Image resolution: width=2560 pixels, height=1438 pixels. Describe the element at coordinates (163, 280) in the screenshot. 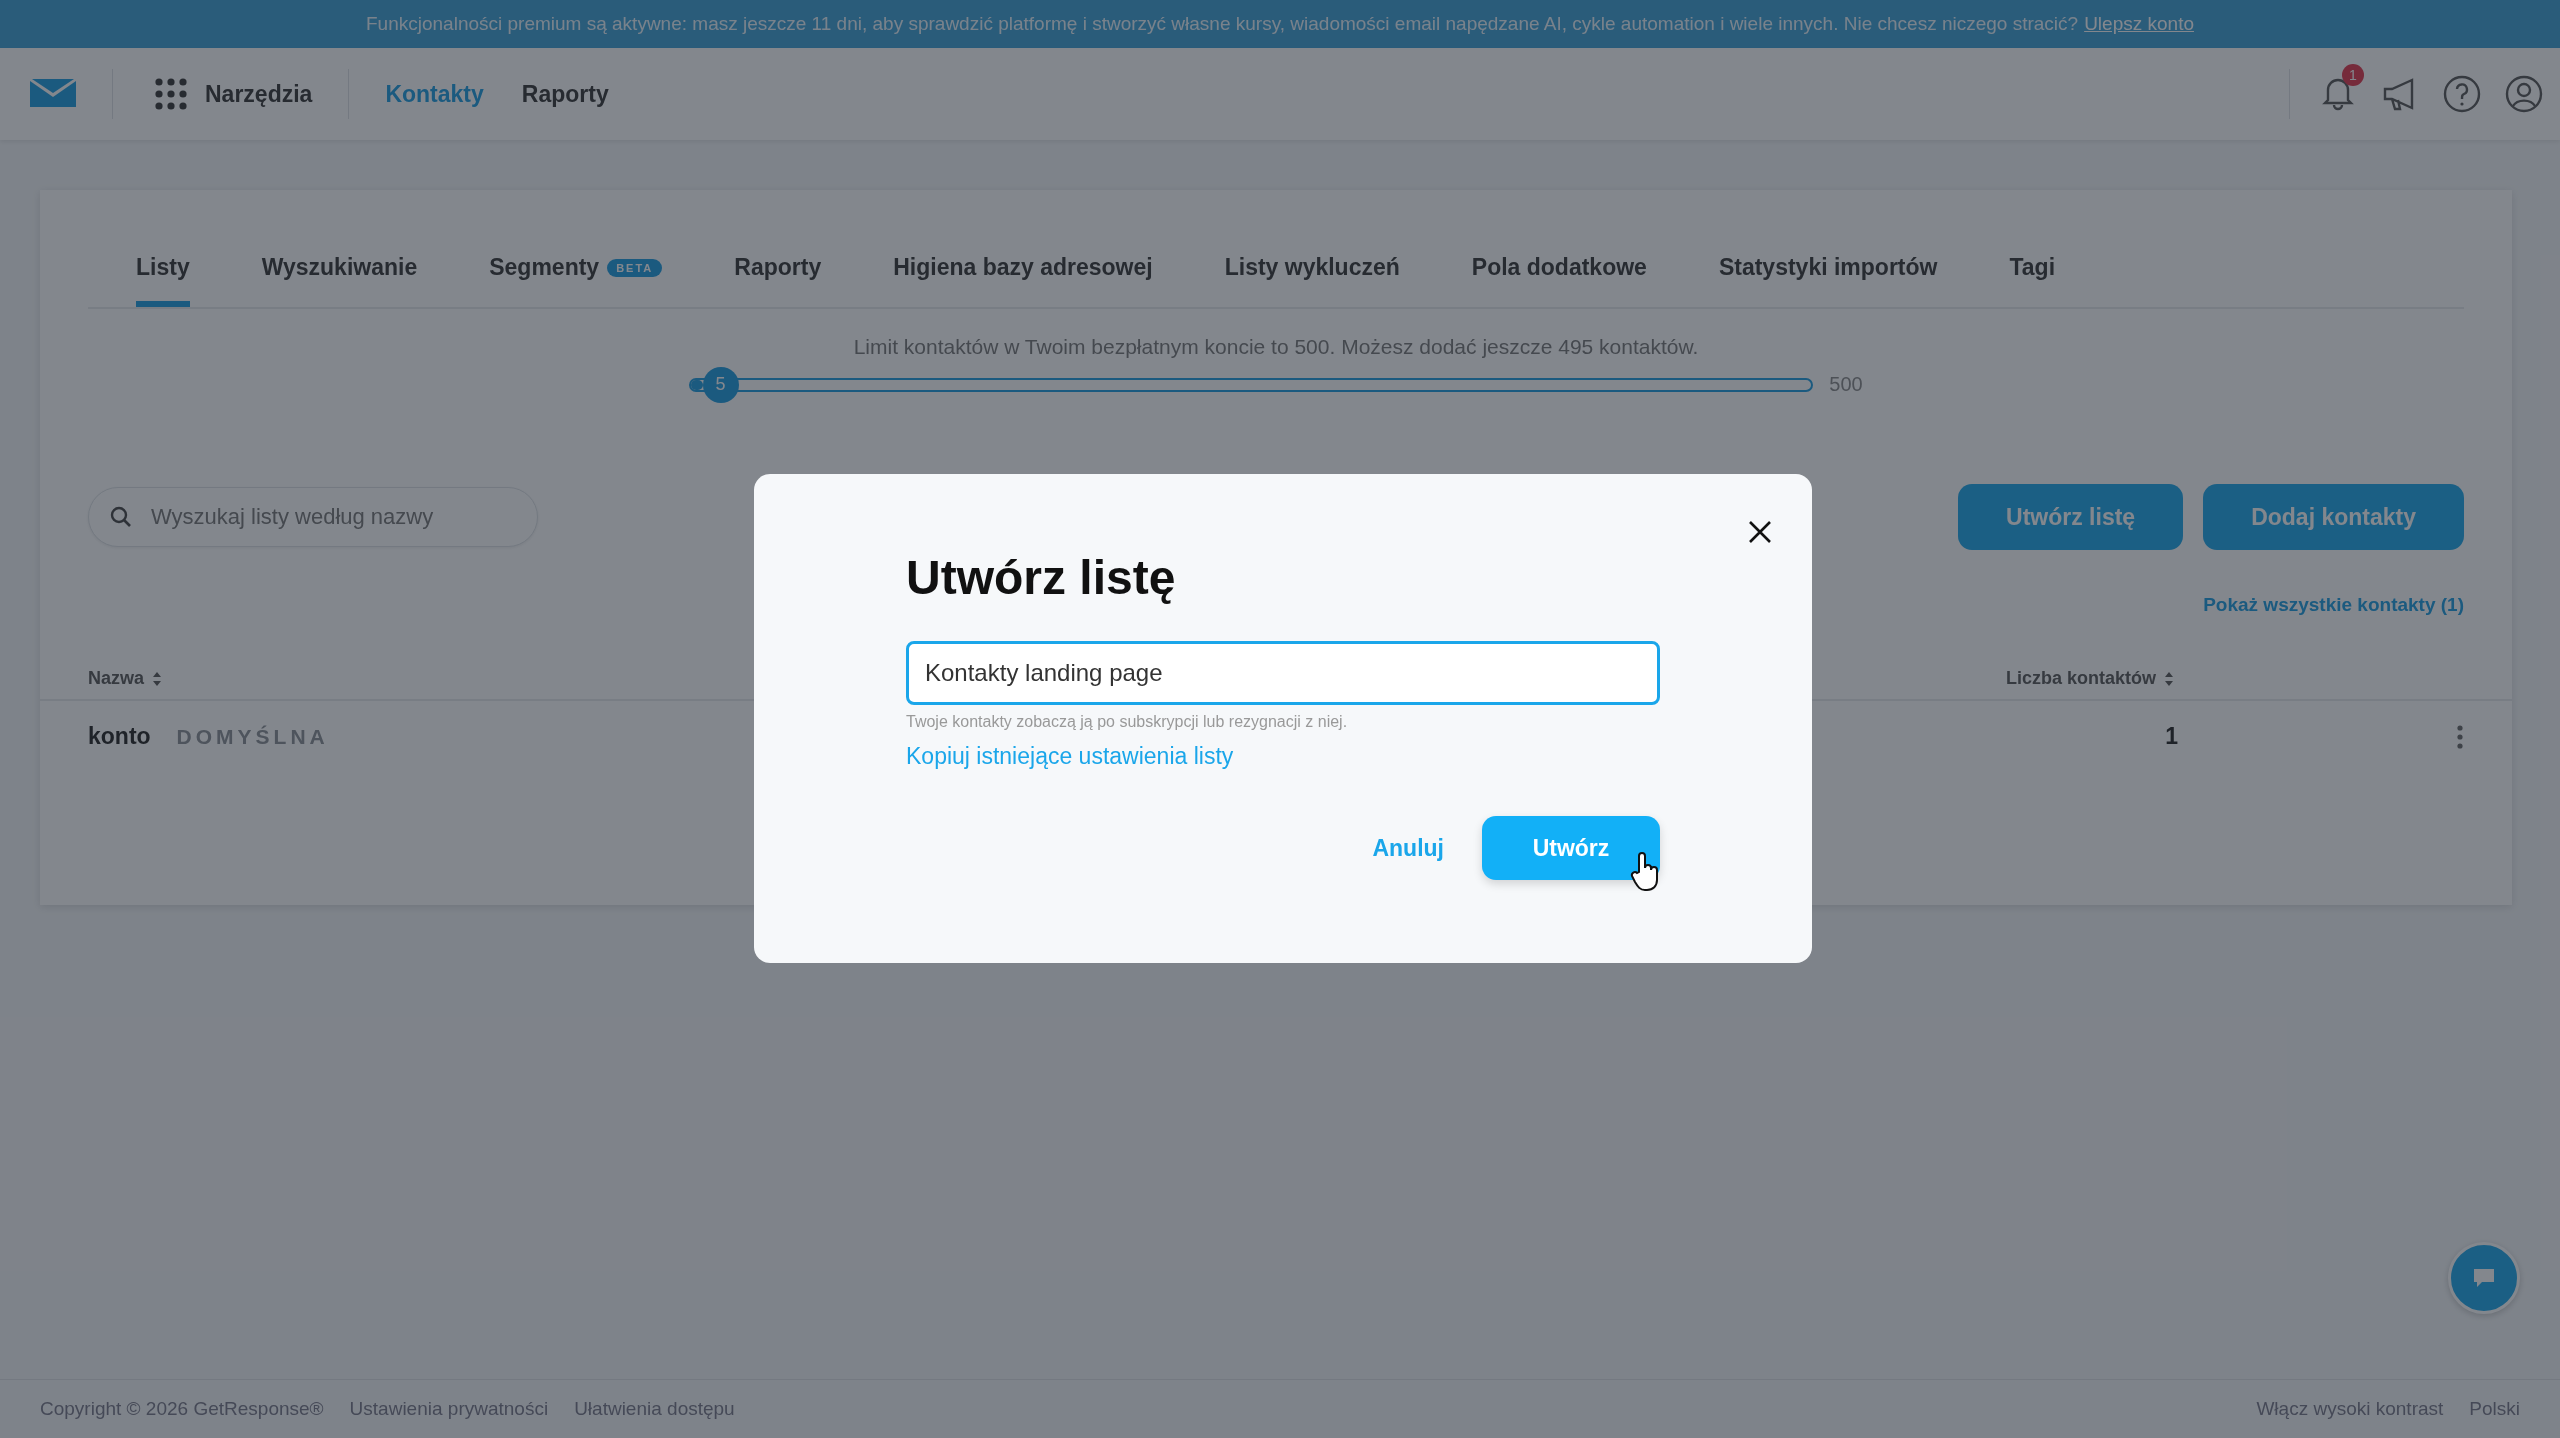

I see `tab: Listy` at that location.